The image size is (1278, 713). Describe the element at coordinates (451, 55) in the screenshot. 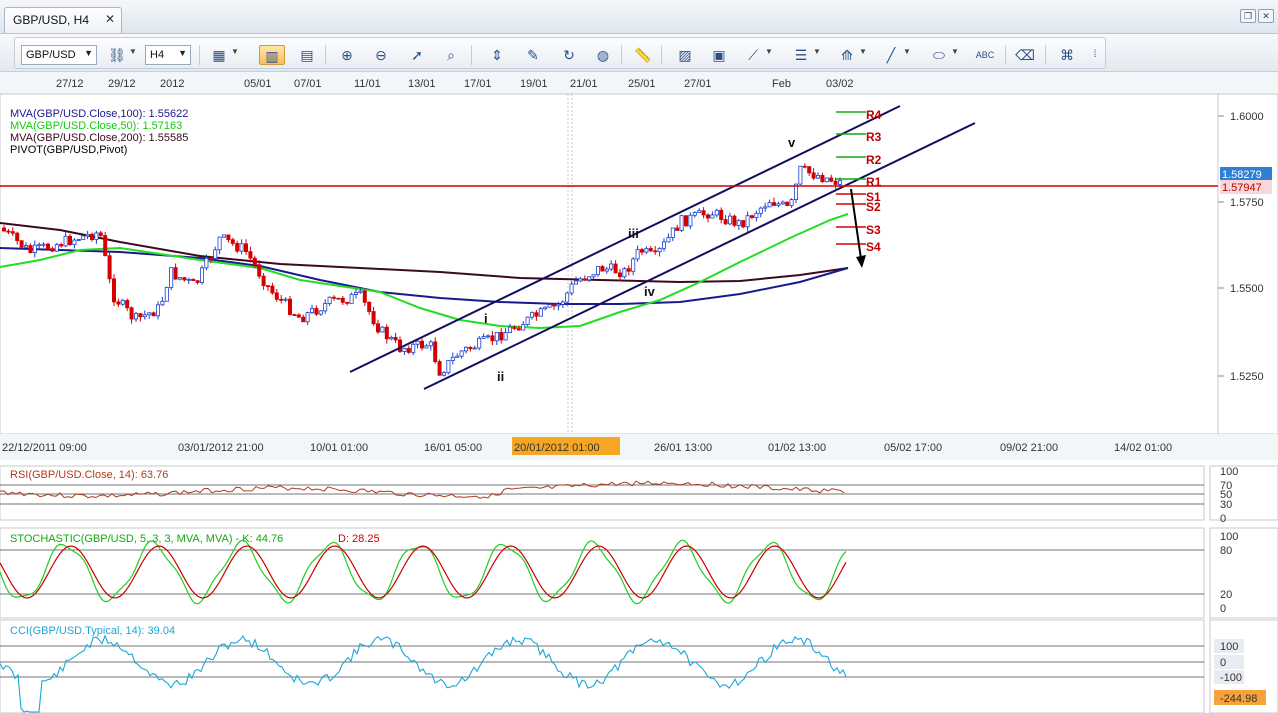

I see `magnify-icon: ⌕` at that location.